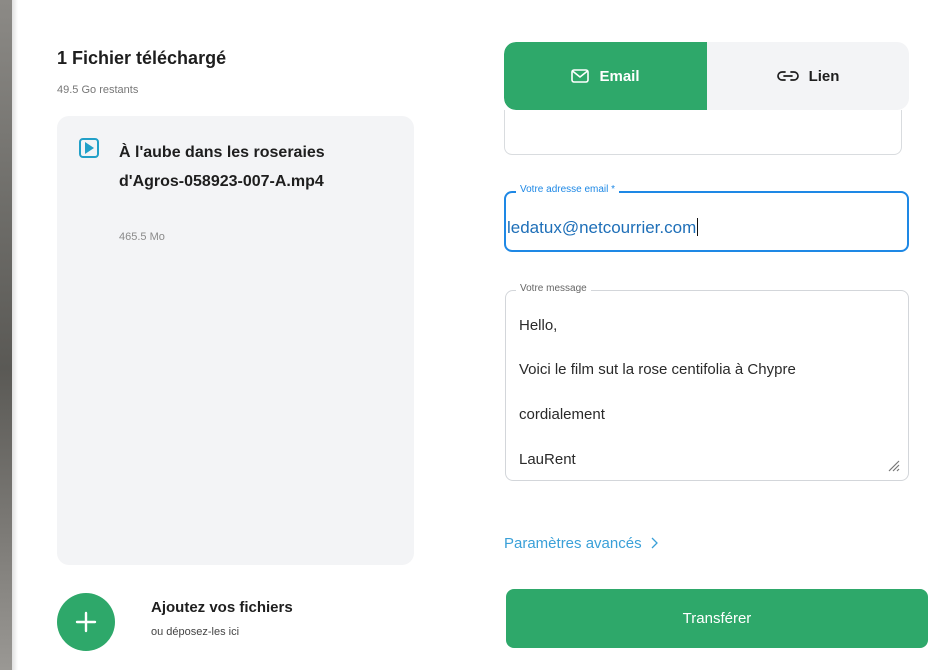 The width and height of the screenshot is (935, 670). I want to click on storage-remaining: 49.5 Go restants, so click(98, 90).